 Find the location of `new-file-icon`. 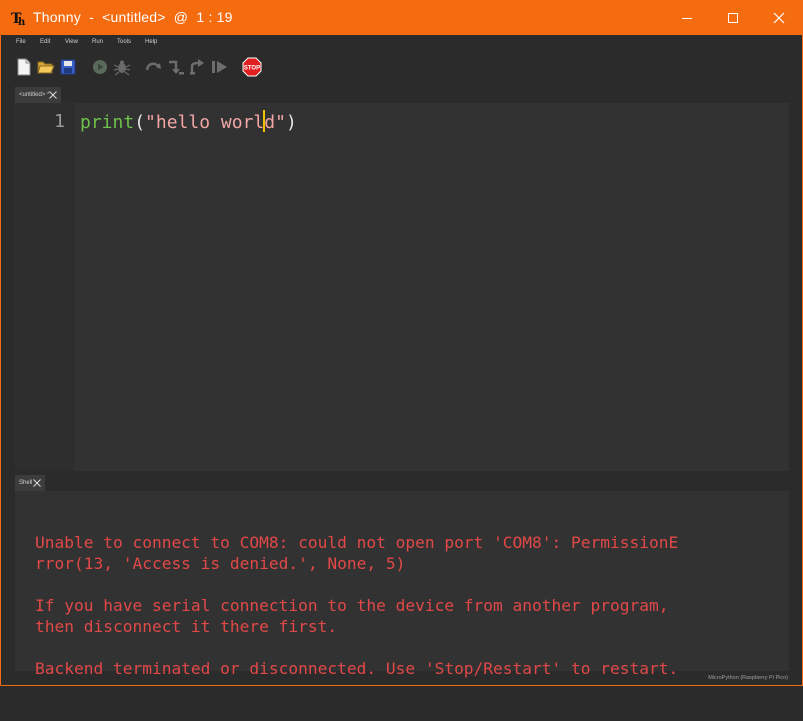

new-file-icon is located at coordinates (24, 67).